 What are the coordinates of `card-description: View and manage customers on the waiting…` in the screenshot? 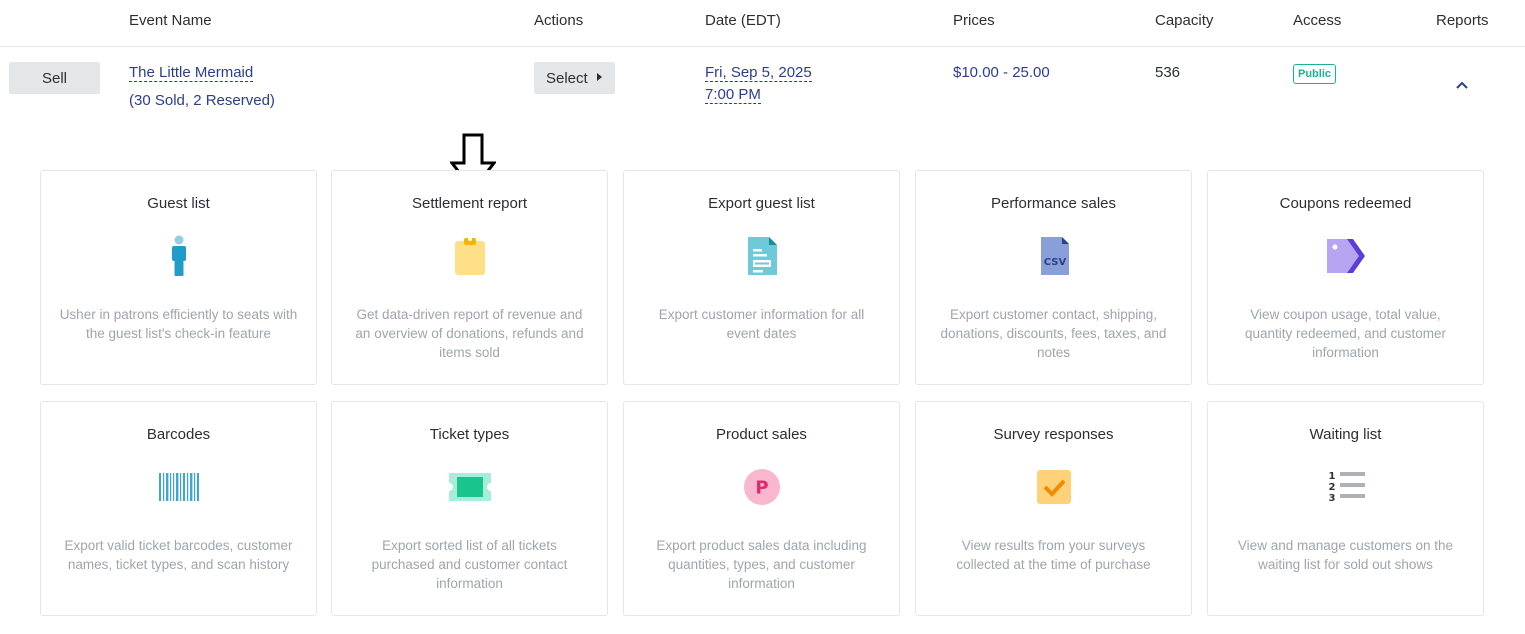 It's located at (1345, 555).